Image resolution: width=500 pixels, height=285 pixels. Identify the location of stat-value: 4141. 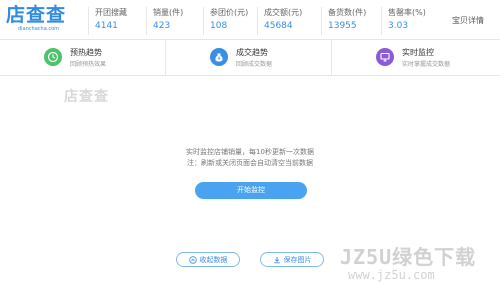
(106, 26).